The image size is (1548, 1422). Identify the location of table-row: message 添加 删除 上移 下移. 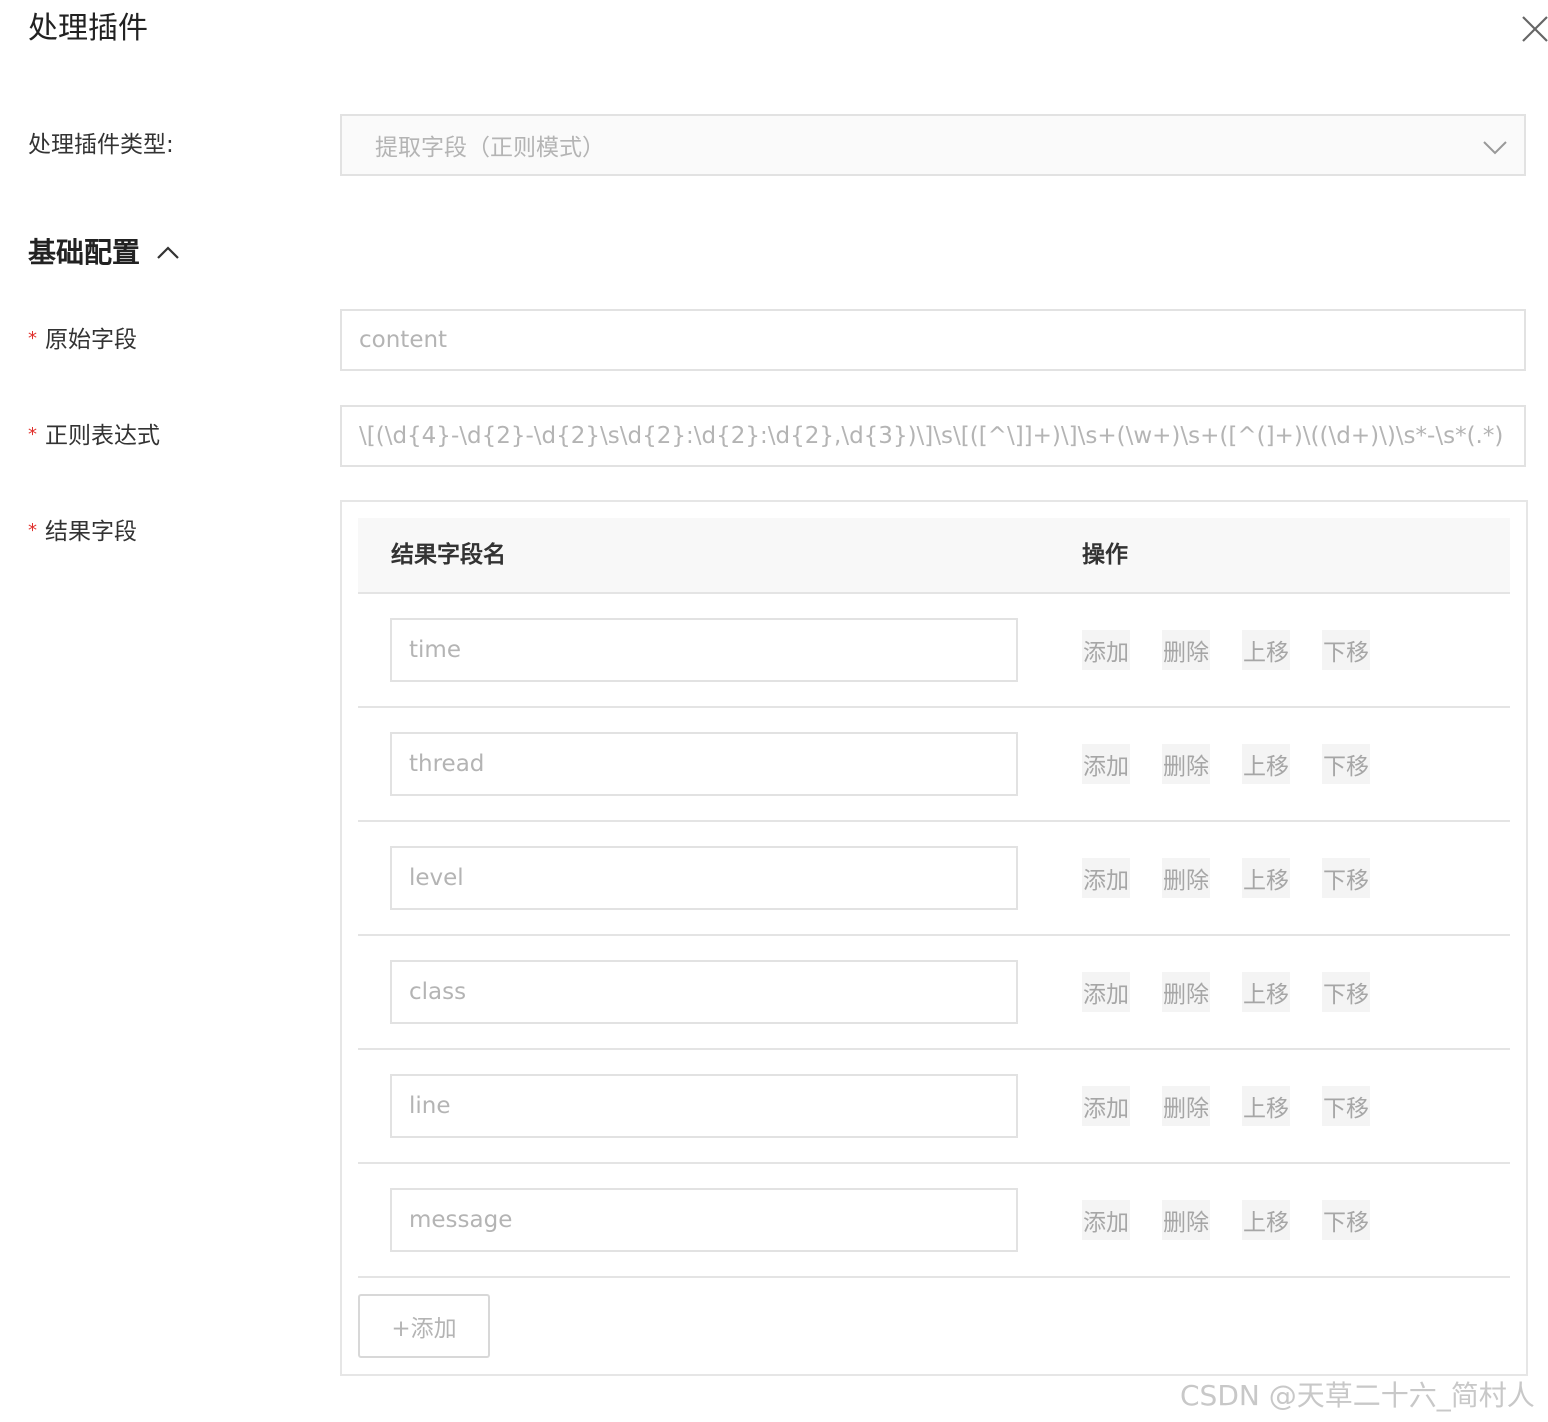
(934, 1221).